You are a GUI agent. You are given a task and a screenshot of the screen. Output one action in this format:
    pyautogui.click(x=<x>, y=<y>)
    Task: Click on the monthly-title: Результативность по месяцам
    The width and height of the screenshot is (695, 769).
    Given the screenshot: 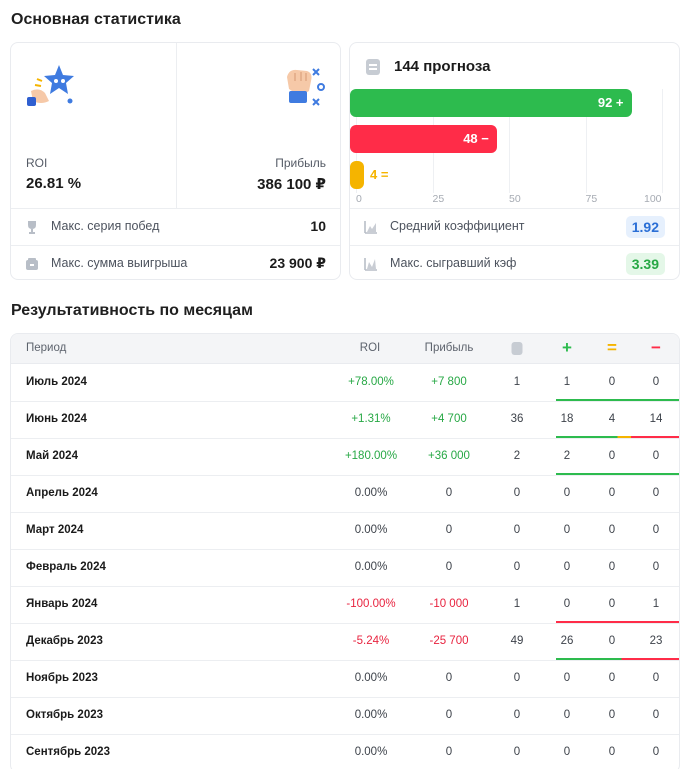 What is the action you would take?
    pyautogui.click(x=132, y=310)
    